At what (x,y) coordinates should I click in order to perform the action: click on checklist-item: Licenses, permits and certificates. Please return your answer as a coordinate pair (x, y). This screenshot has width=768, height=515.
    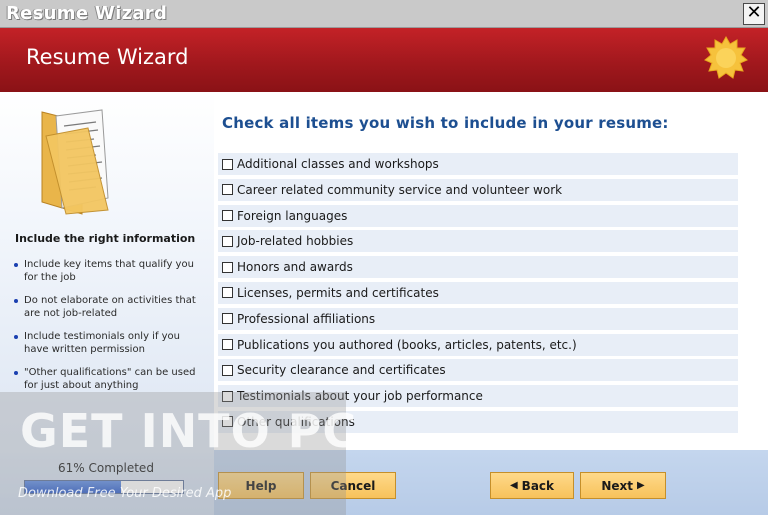
    Looking at the image, I should click on (478, 292).